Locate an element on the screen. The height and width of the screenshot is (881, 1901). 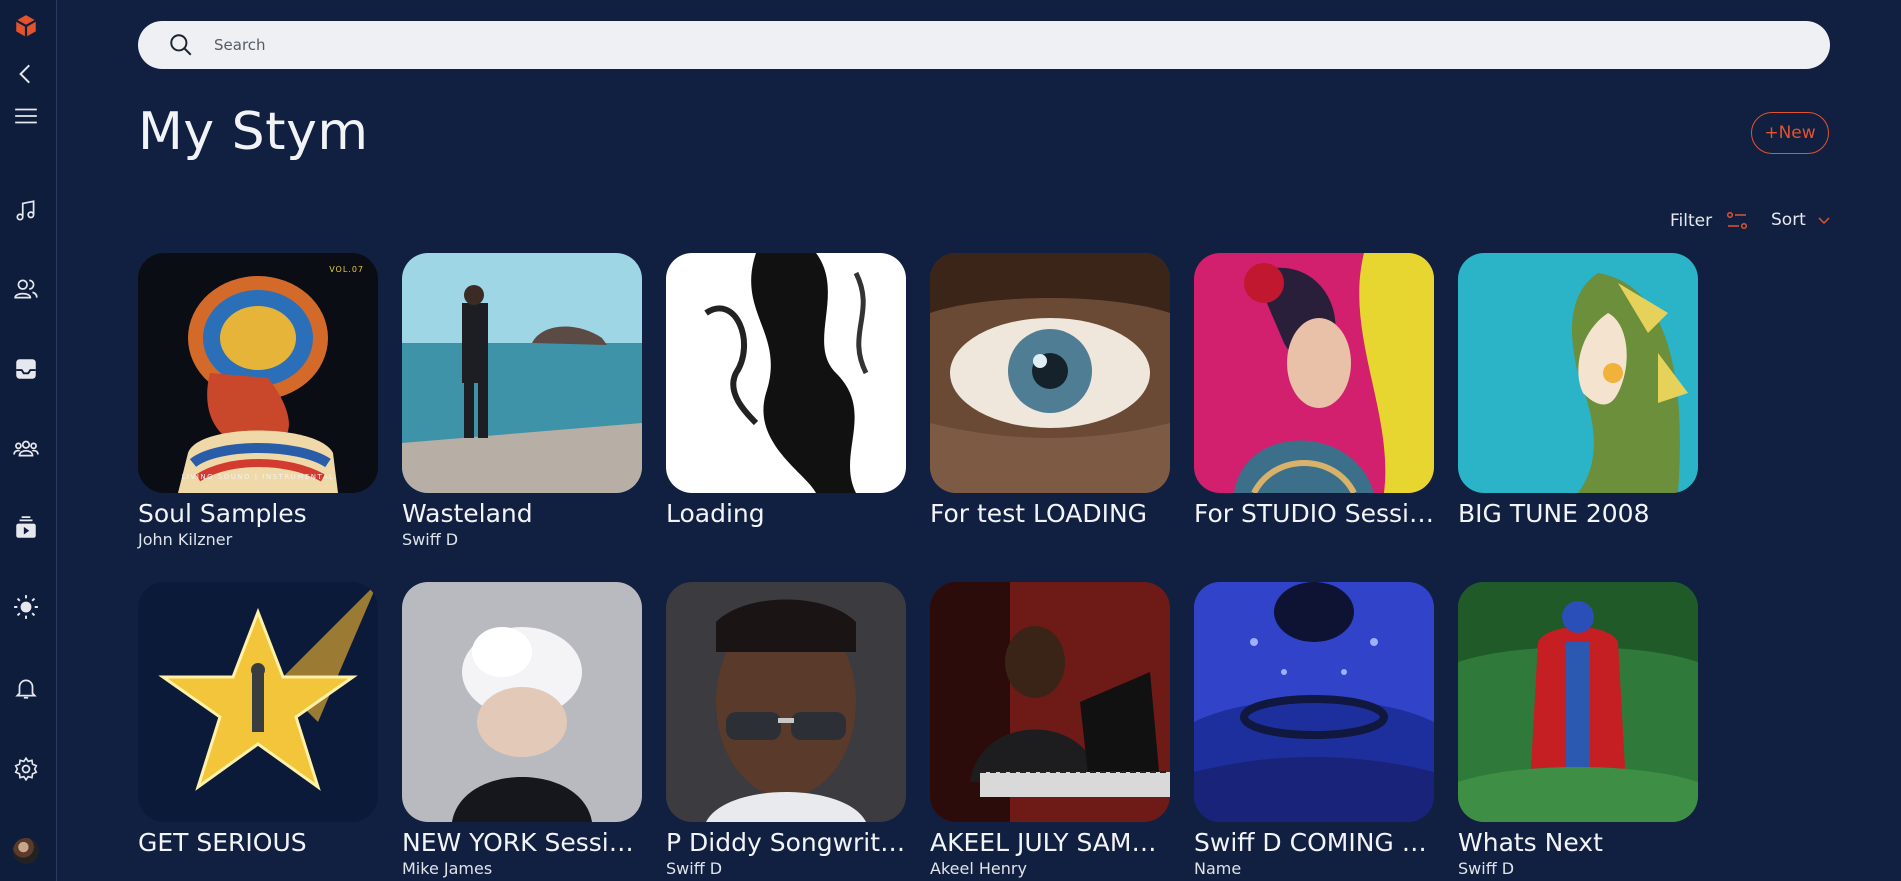
search-icon is located at coordinates (181, 45).